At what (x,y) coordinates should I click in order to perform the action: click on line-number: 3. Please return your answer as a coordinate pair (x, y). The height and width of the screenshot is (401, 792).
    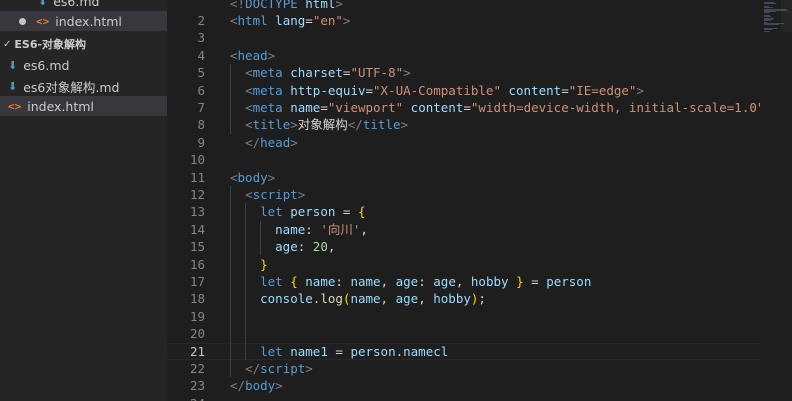
    Looking at the image, I should click on (201, 38).